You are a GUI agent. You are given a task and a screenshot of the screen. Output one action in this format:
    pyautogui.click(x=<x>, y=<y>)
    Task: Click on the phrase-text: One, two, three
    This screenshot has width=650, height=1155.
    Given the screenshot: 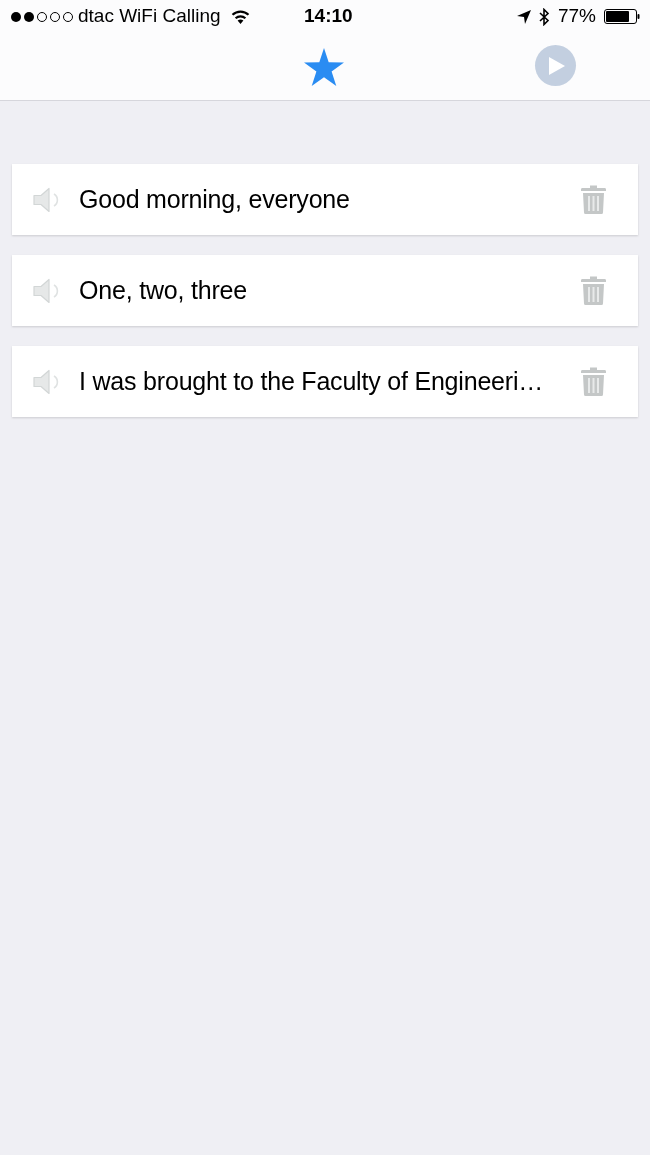 What is the action you would take?
    pyautogui.click(x=163, y=290)
    